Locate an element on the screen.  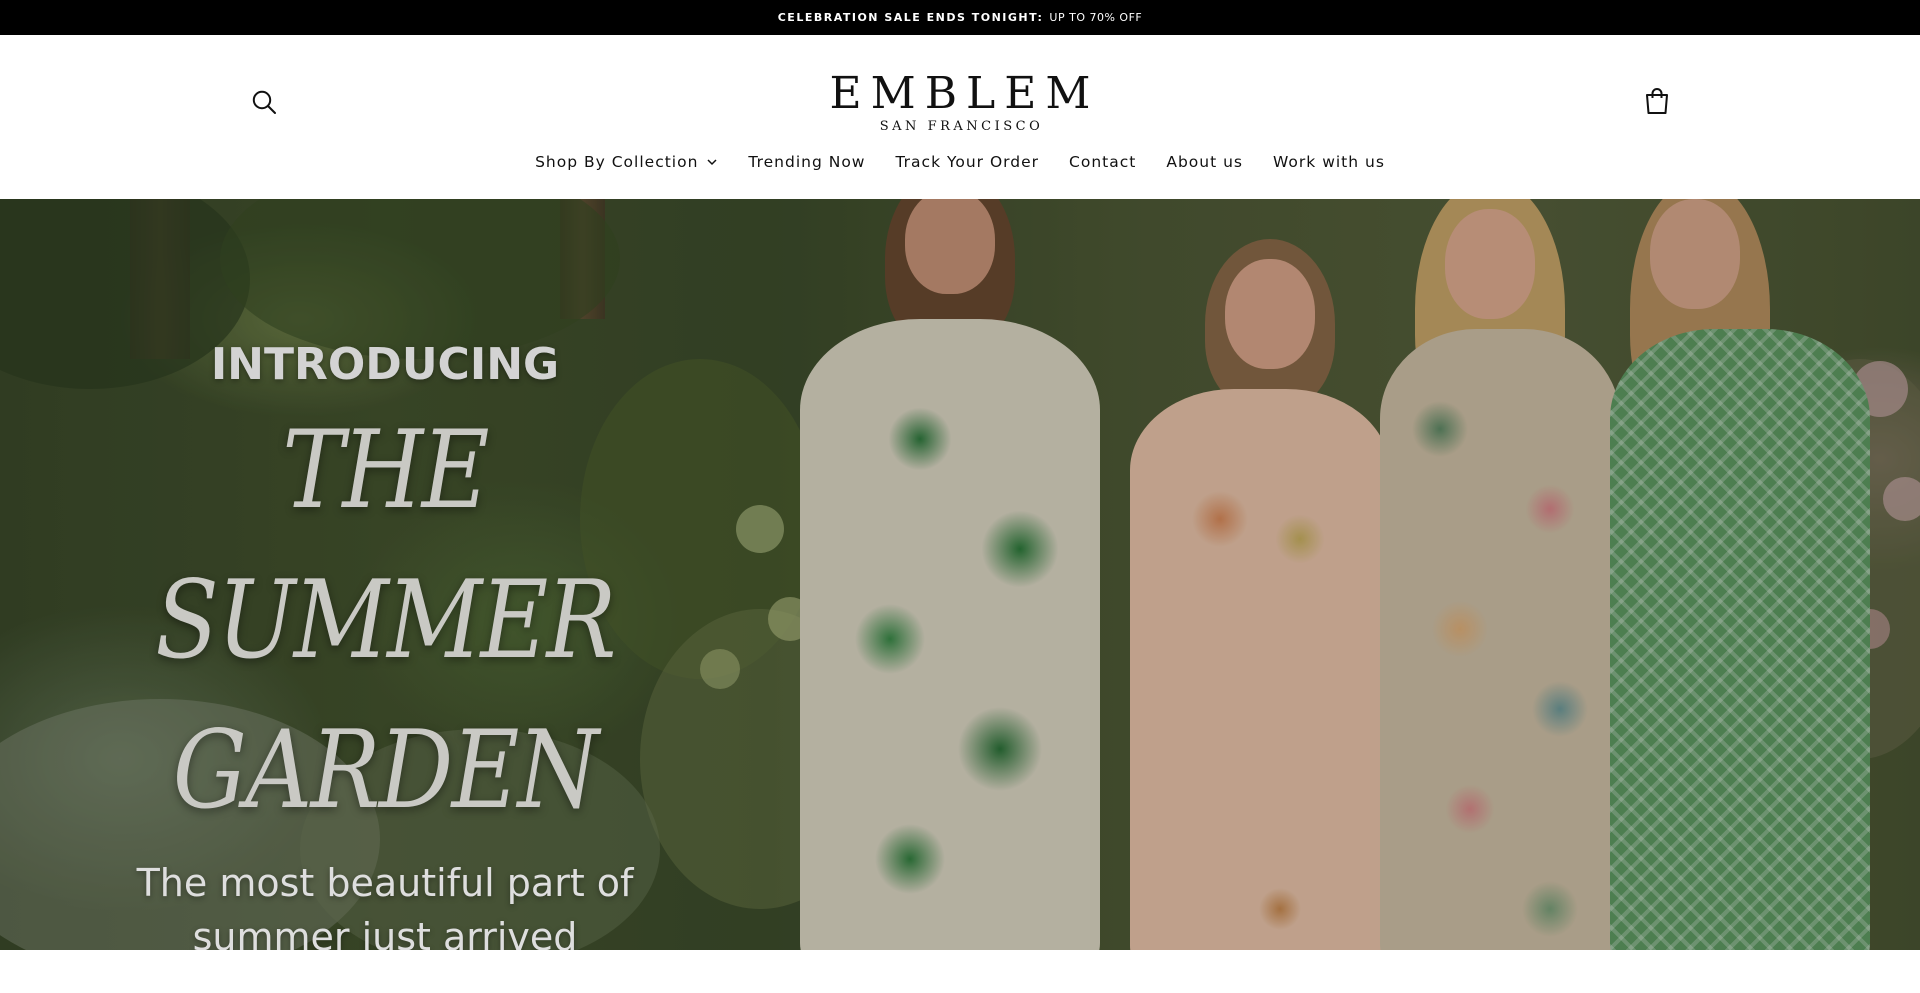
shopping-bag-icon is located at coordinates (1657, 101).